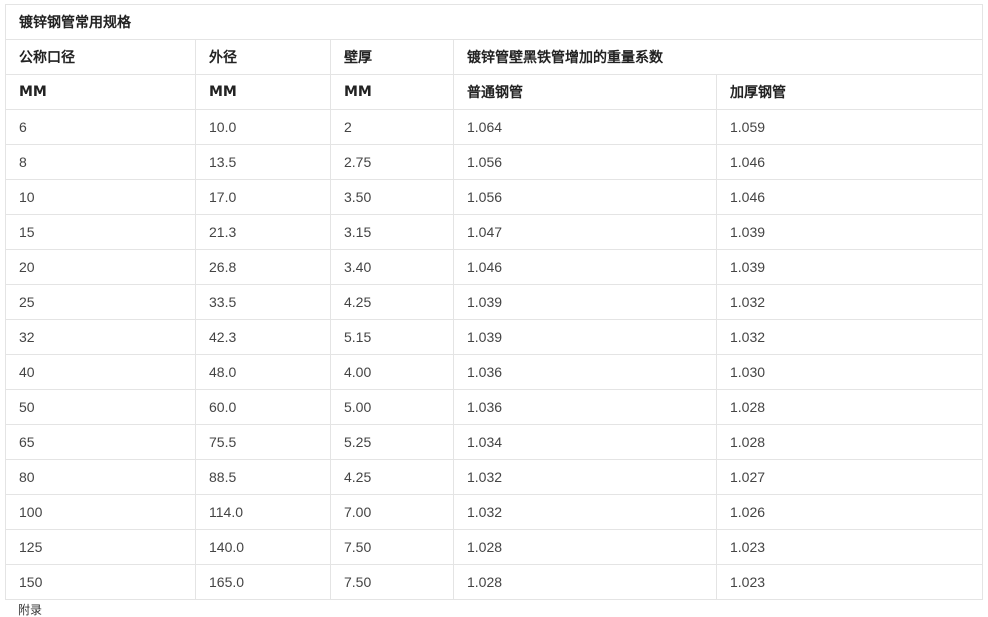 This screenshot has height=617, width=988. What do you see at coordinates (100, 302) in the screenshot?
I see `cell-nominal-diameter: 25` at bounding box center [100, 302].